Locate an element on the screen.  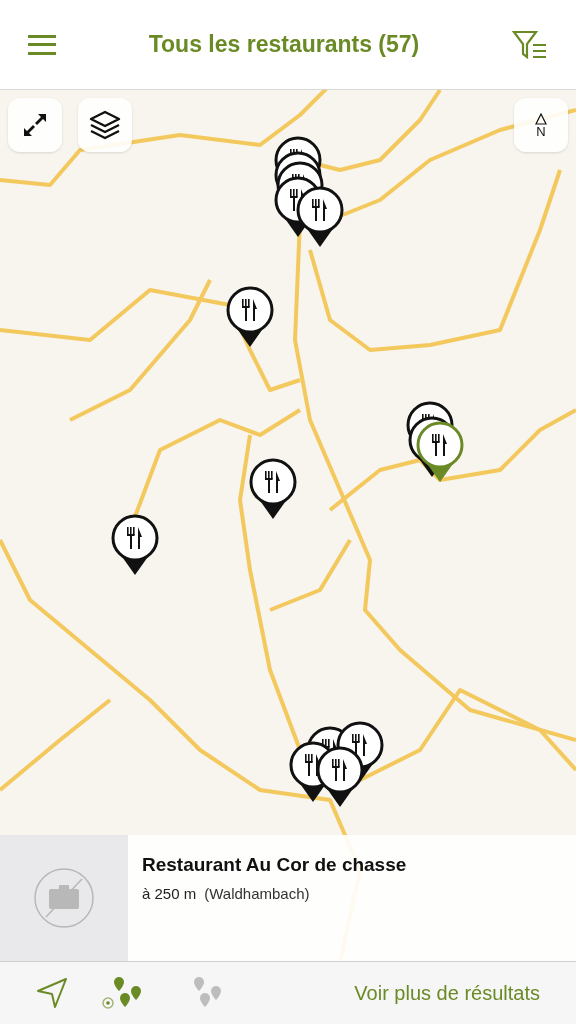
expand-arrows-icon is located at coordinates (35, 125).